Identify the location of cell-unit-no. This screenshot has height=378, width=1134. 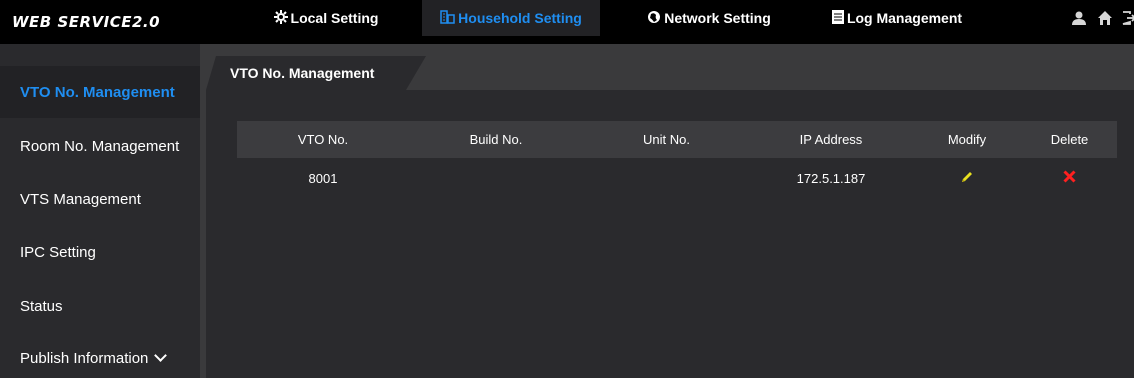
(666, 178).